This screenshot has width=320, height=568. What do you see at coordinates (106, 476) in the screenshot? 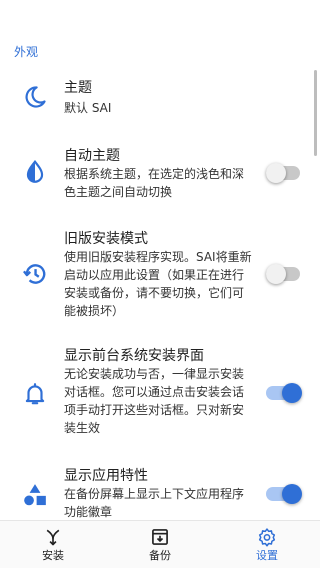
I see `pref-app-features-title: 显示应用特性` at bounding box center [106, 476].